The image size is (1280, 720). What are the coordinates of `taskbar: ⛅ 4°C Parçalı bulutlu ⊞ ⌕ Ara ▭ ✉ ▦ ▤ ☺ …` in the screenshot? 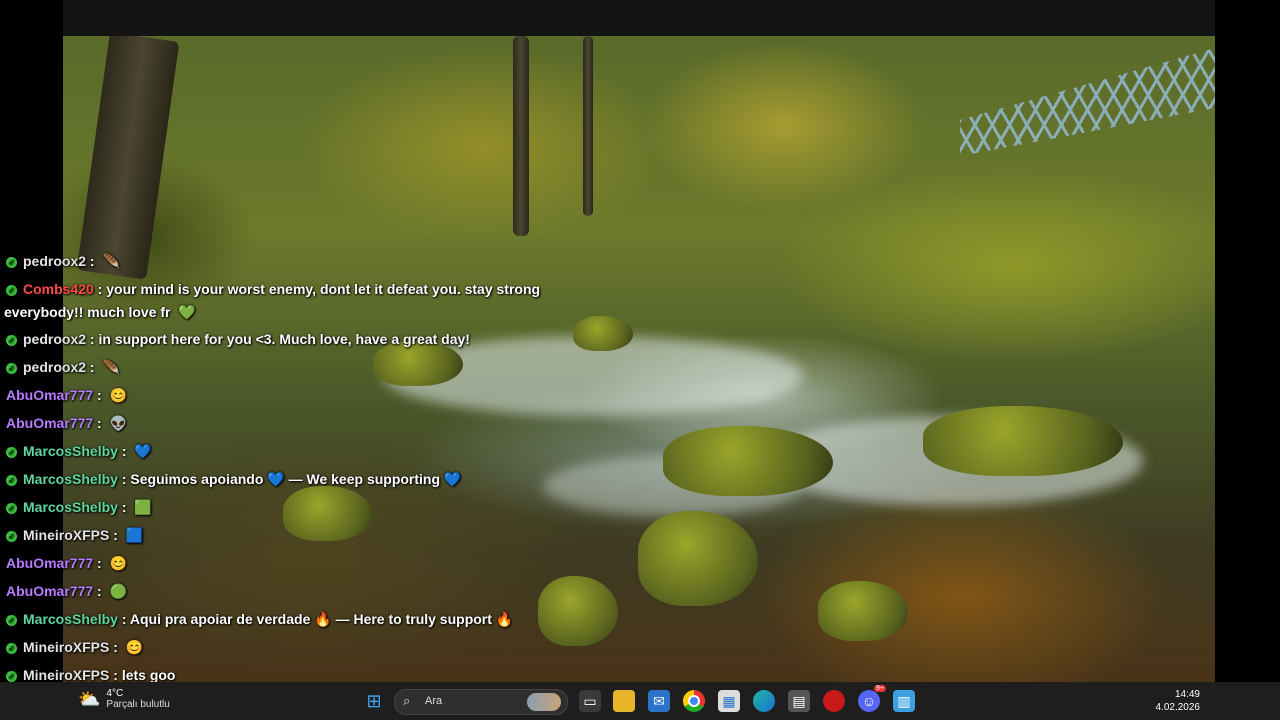 It's located at (640, 701).